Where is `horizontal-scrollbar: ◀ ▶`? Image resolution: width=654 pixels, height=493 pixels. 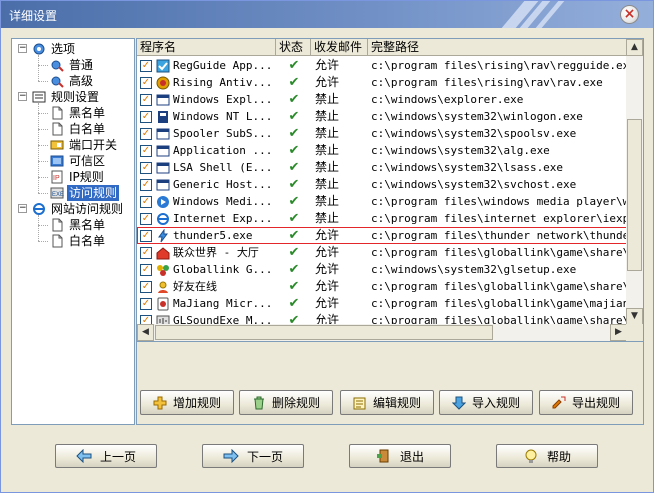
horizontal-scrollbar: ◀ ▶ is located at coordinates (382, 332).